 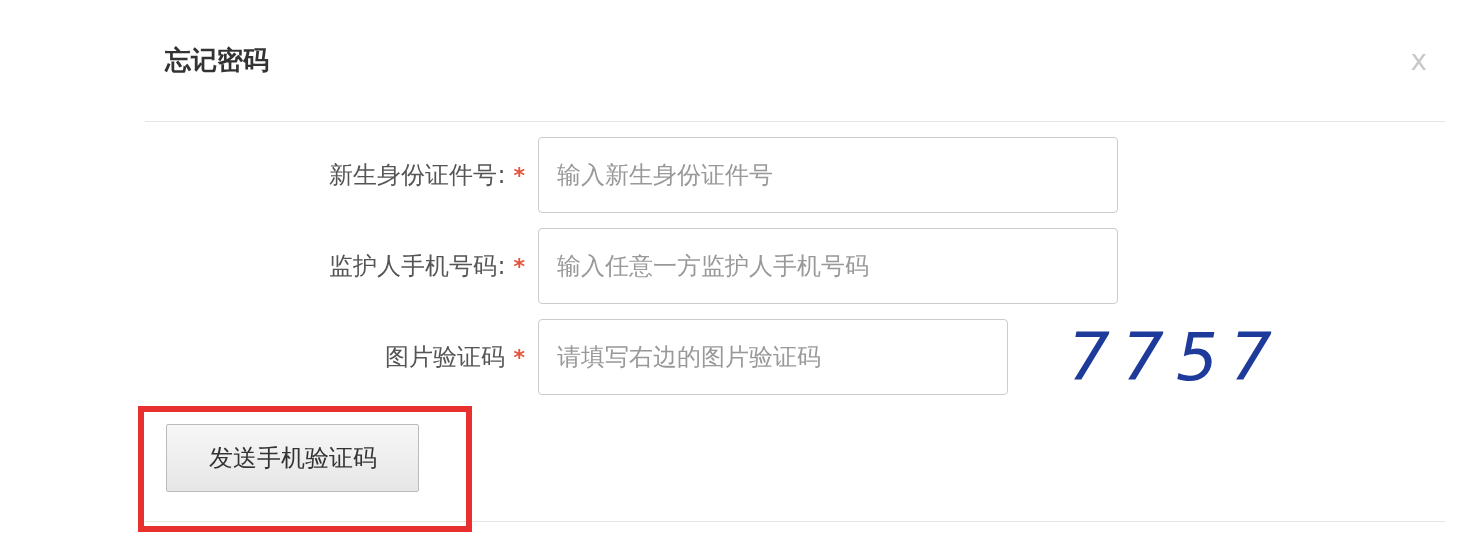 I want to click on input-field: 输入任意一方监护人手机号码, so click(x=828, y=266).